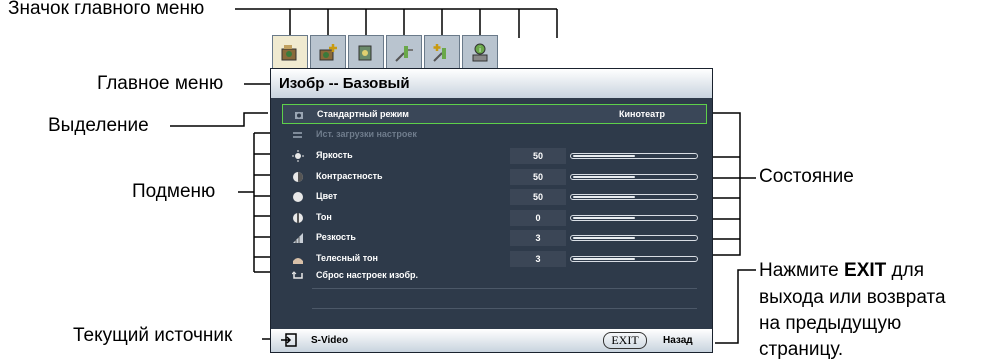 This screenshot has height=361, width=982. I want to click on row-load-settings: Ист. загрузки настроек, so click(494, 135).